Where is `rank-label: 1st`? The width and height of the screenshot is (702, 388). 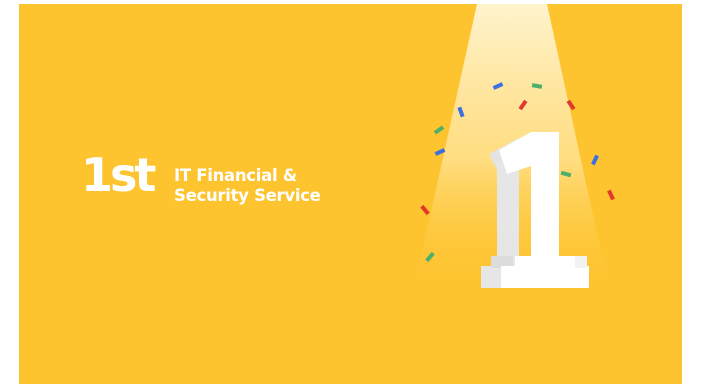
rank-label: 1st is located at coordinates (118, 175).